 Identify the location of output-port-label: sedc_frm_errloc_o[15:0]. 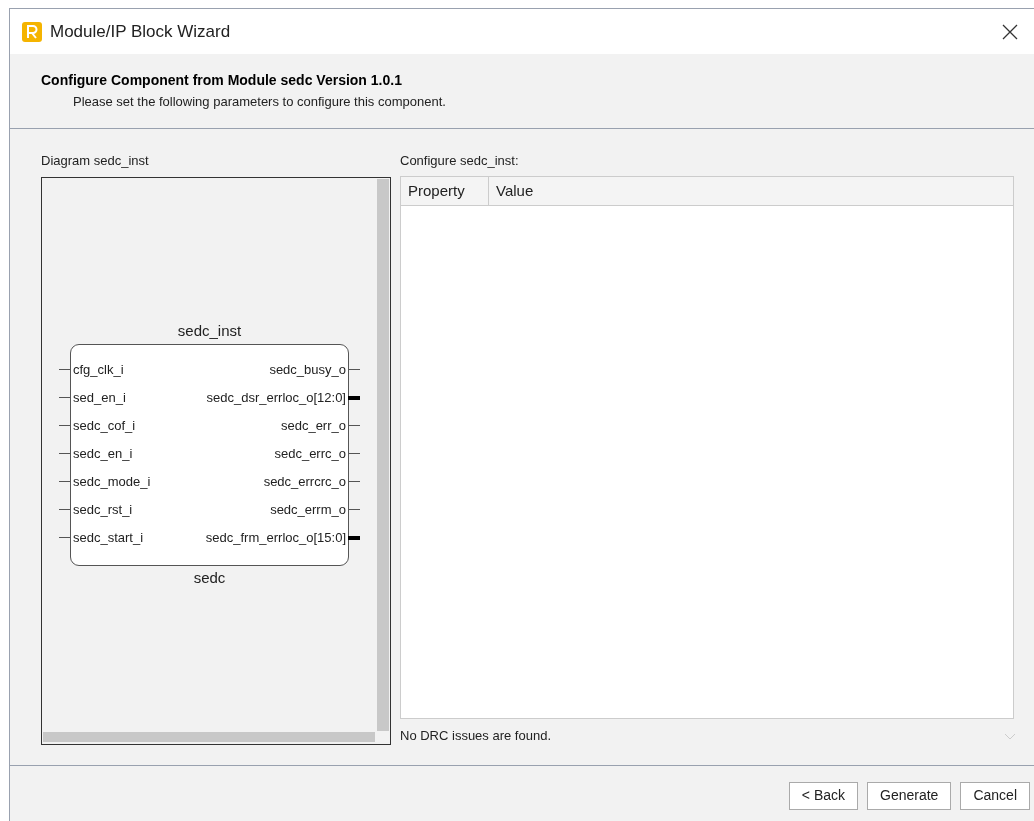
(275, 537).